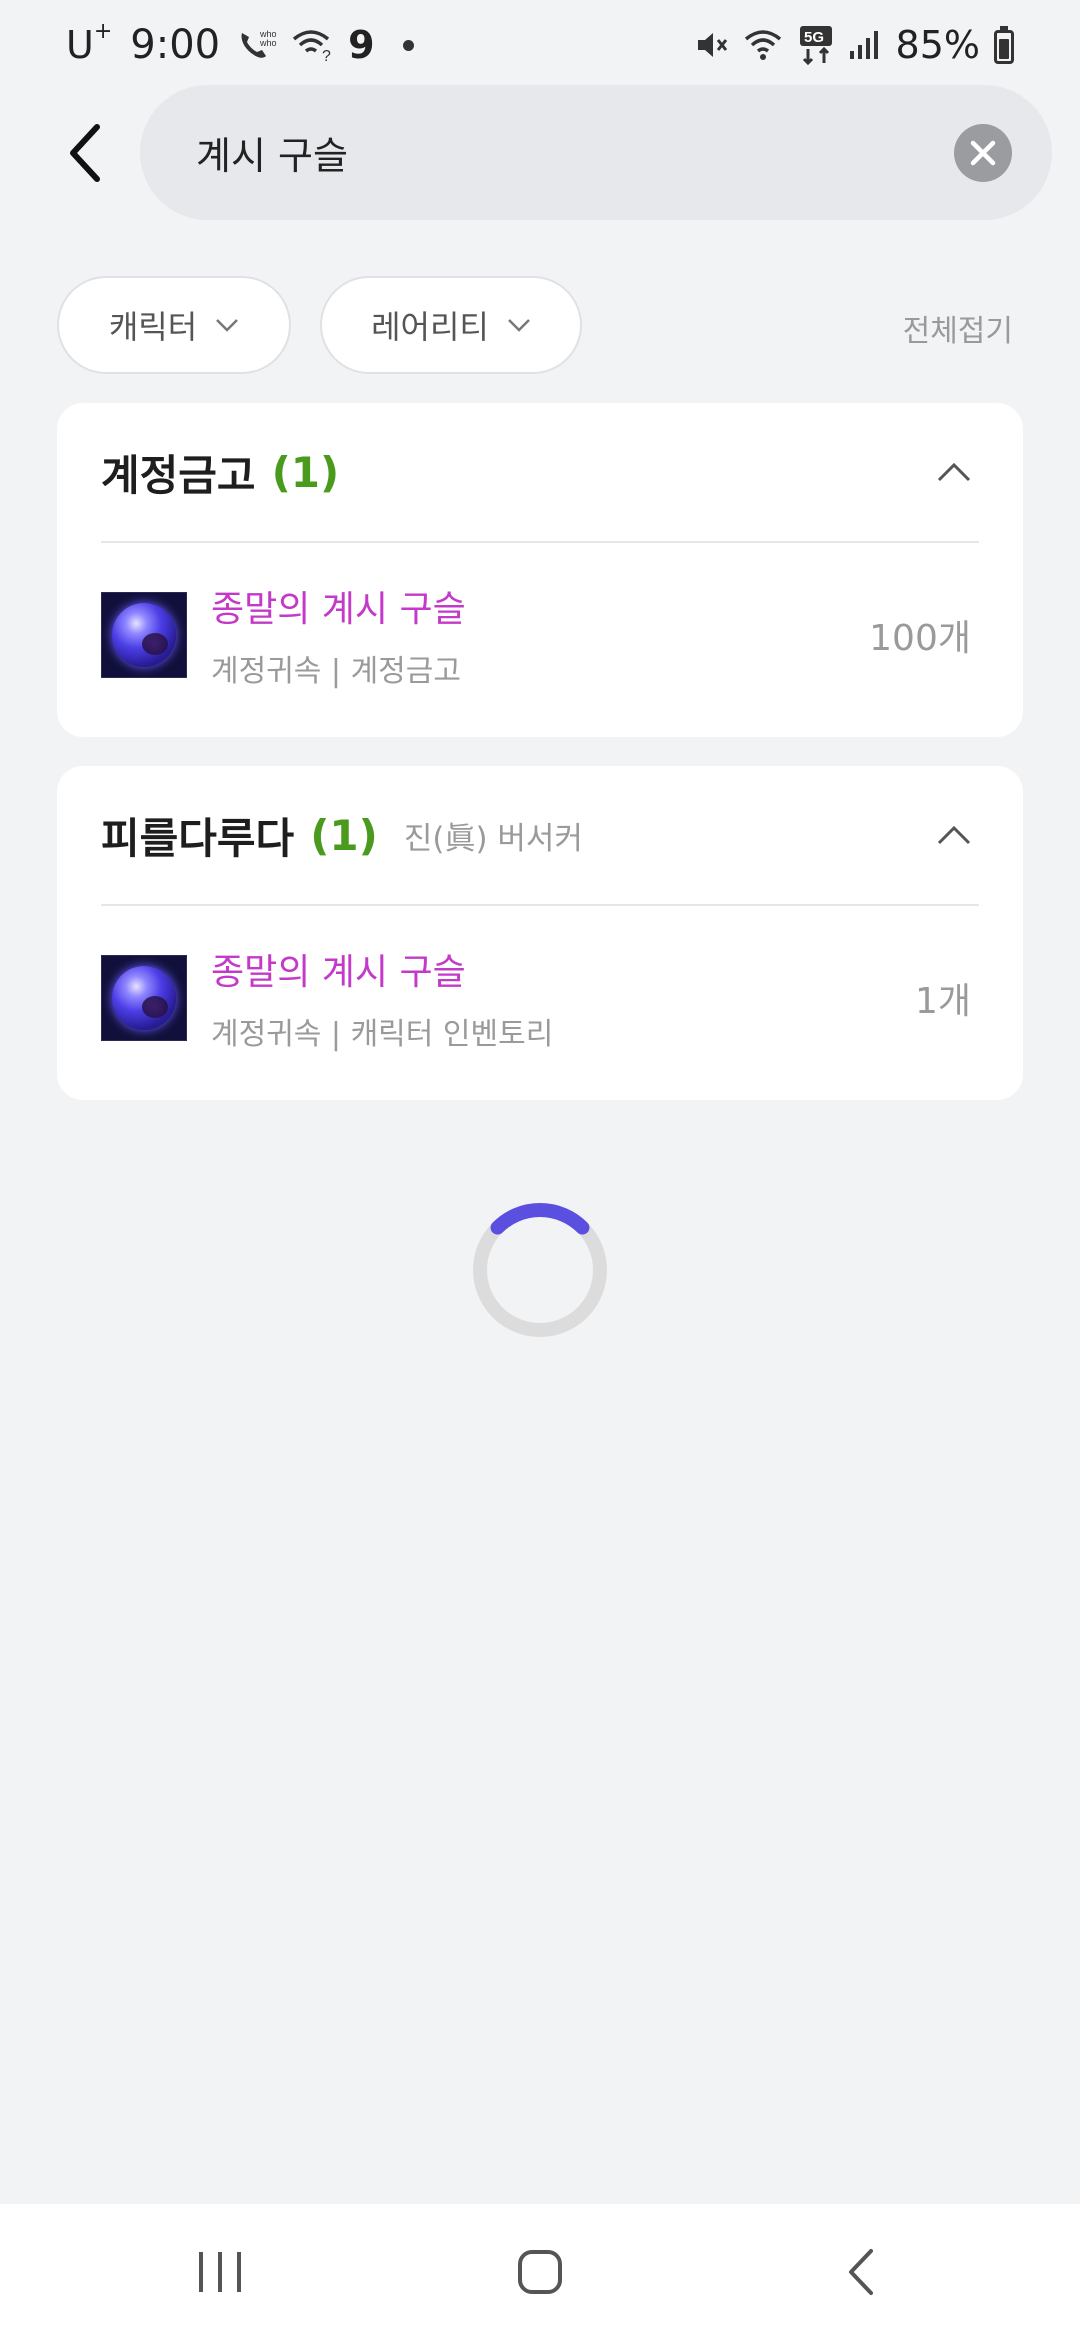  What do you see at coordinates (764, 45) in the screenshot?
I see `wifi-icon` at bounding box center [764, 45].